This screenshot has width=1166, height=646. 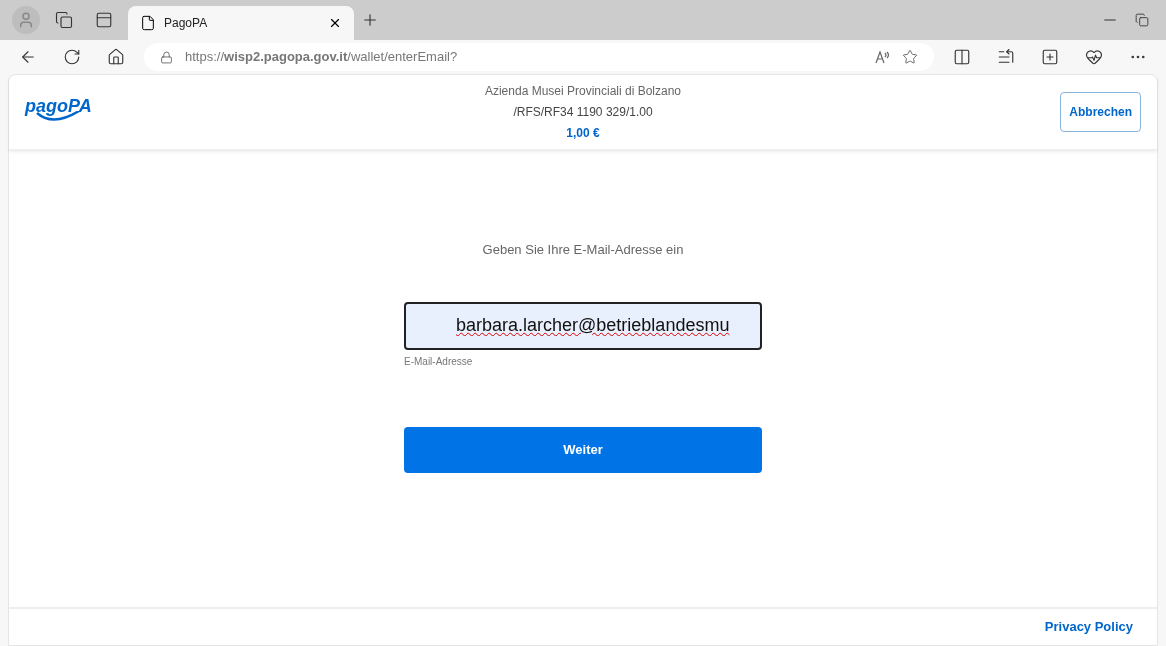 What do you see at coordinates (882, 57) in the screenshot?
I see `read-aloud-icon` at bounding box center [882, 57].